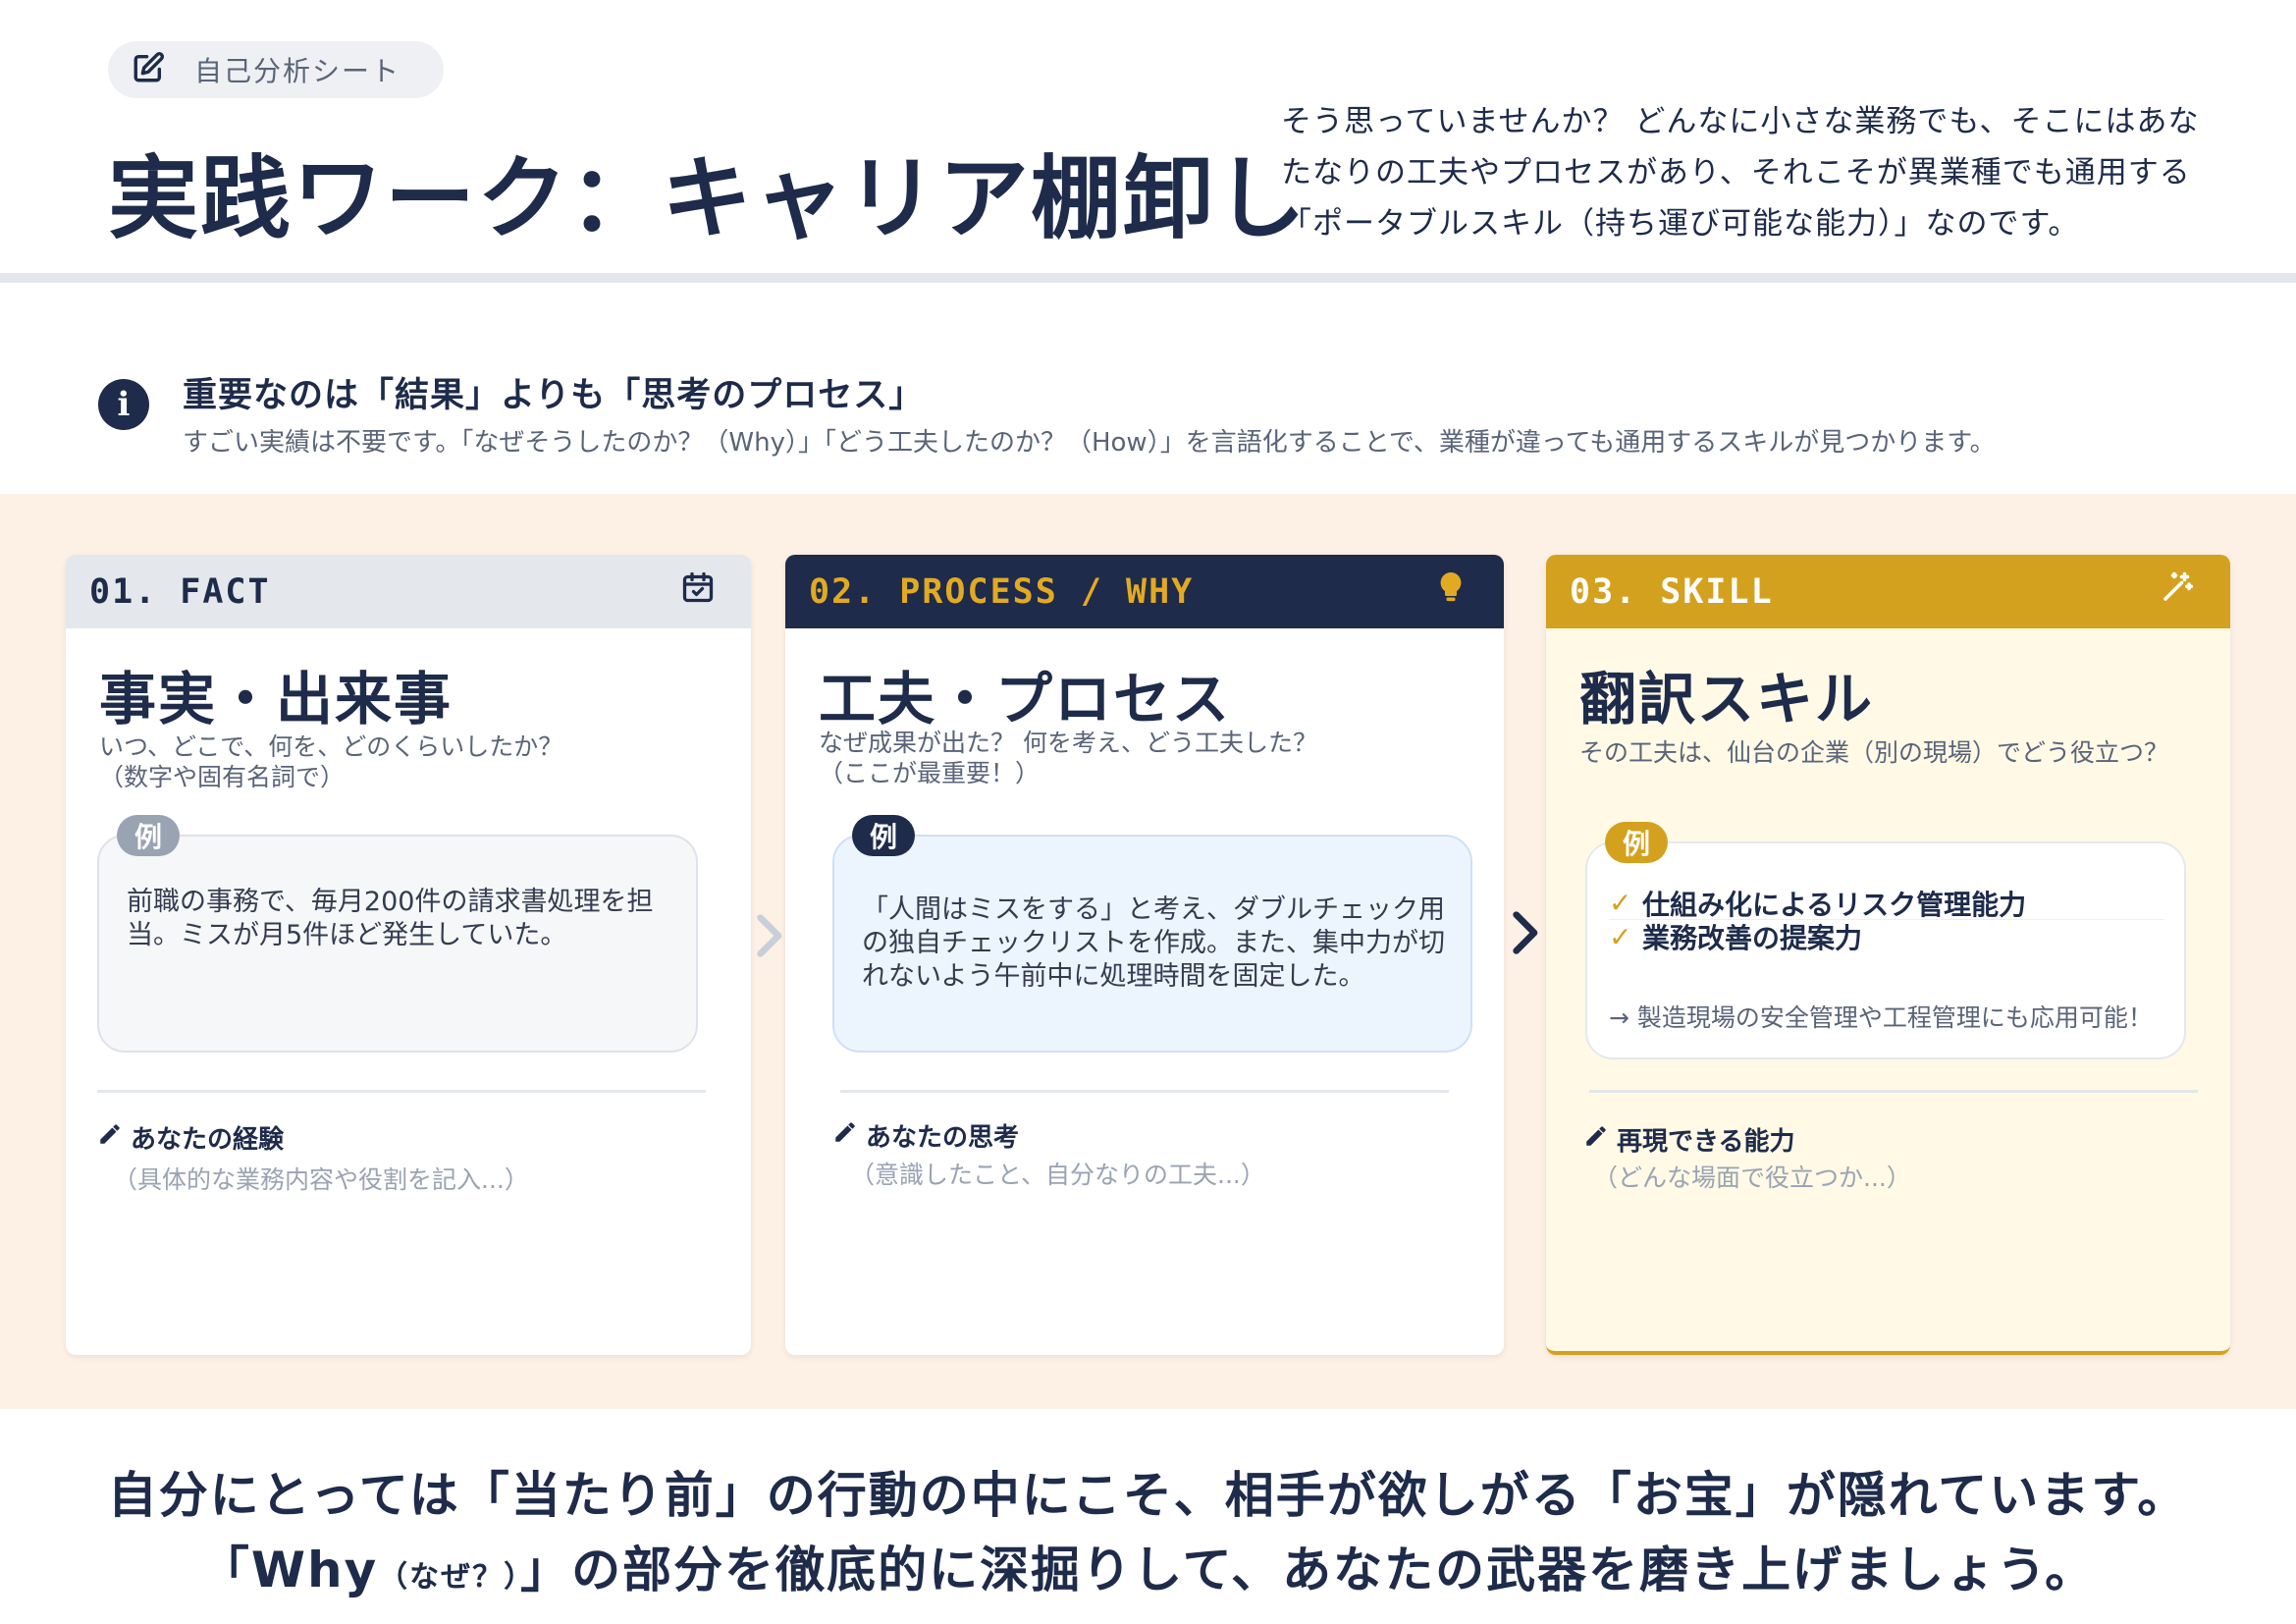 Image resolution: width=2296 pixels, height=1624 pixels. I want to click on card-header-label: 03. SKILL, so click(1672, 591).